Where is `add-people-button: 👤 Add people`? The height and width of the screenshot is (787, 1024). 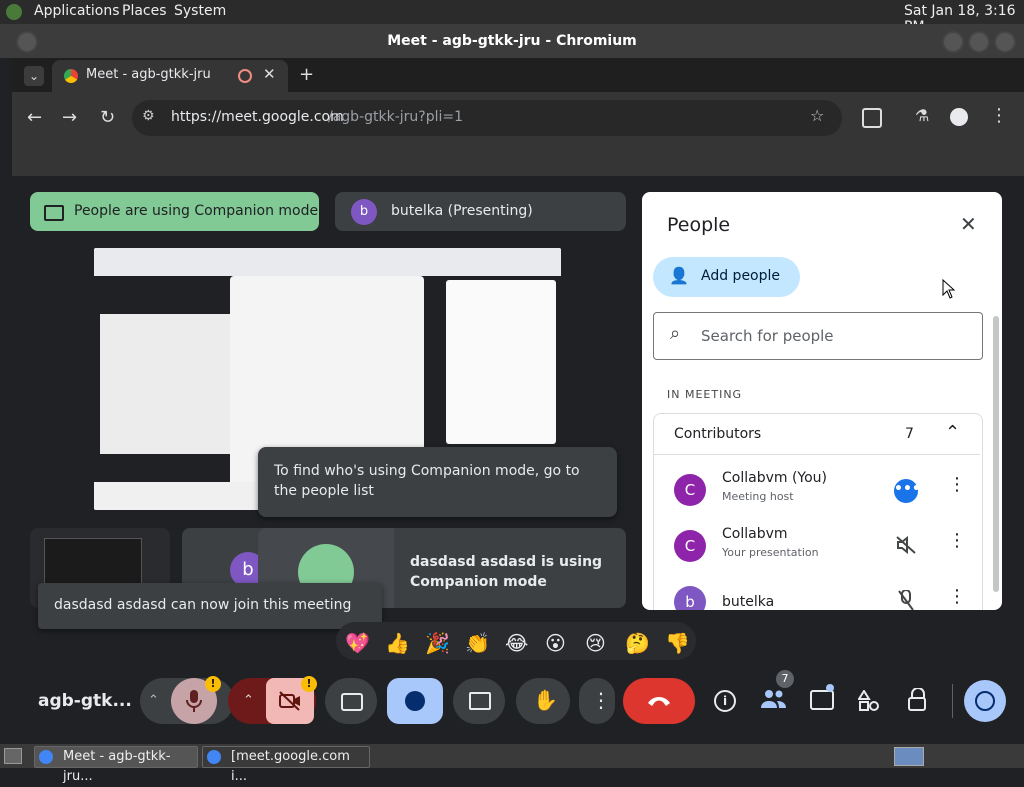
add-people-button: 👤 Add people is located at coordinates (726, 277).